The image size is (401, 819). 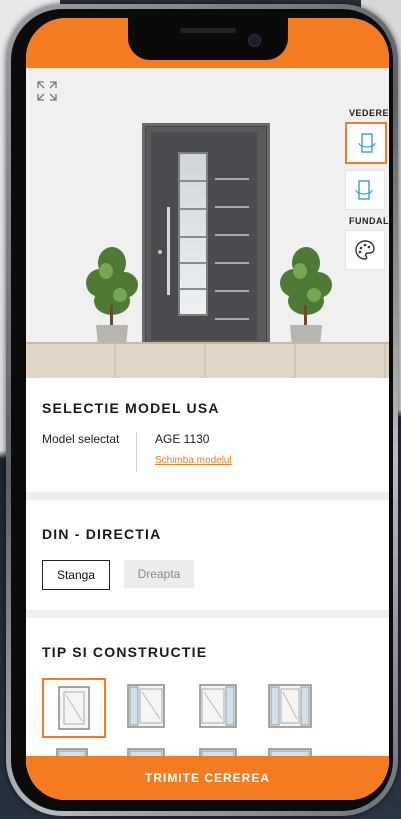 What do you see at coordinates (159, 574) in the screenshot?
I see `direction-right-button: Dreapta` at bounding box center [159, 574].